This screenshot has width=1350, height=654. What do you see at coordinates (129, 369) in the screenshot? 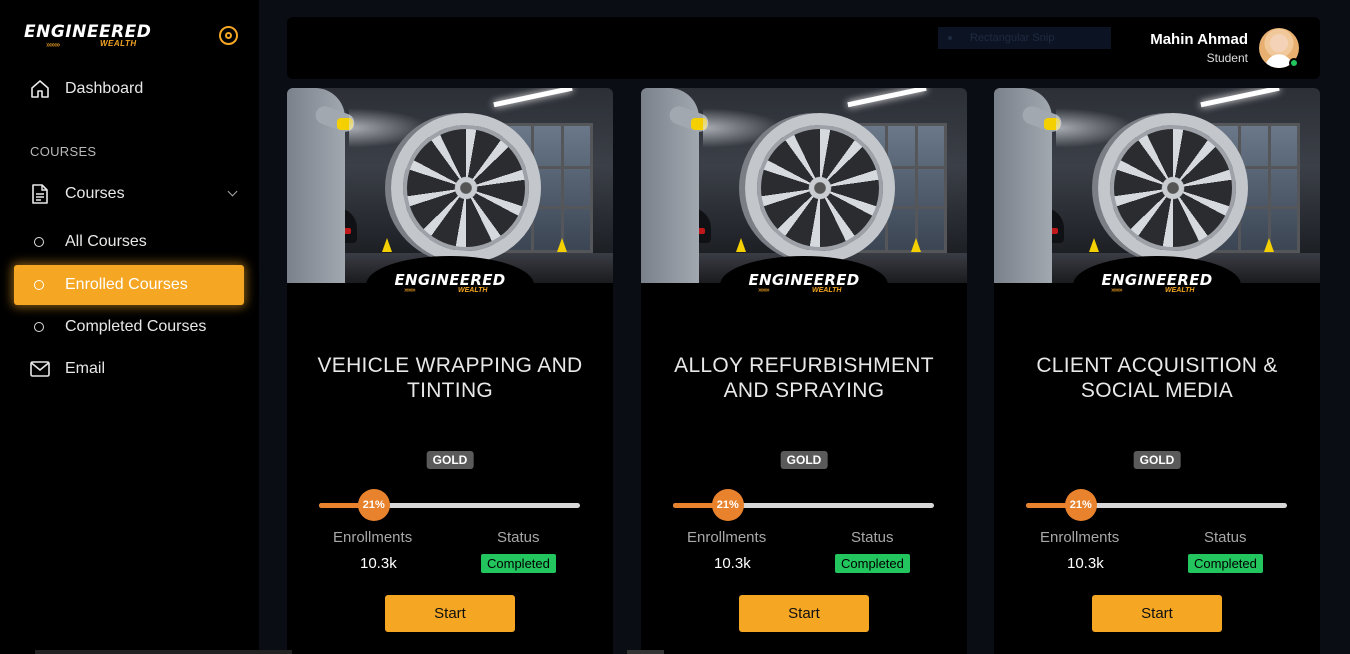
I see `sidebar-item-email: Email` at bounding box center [129, 369].